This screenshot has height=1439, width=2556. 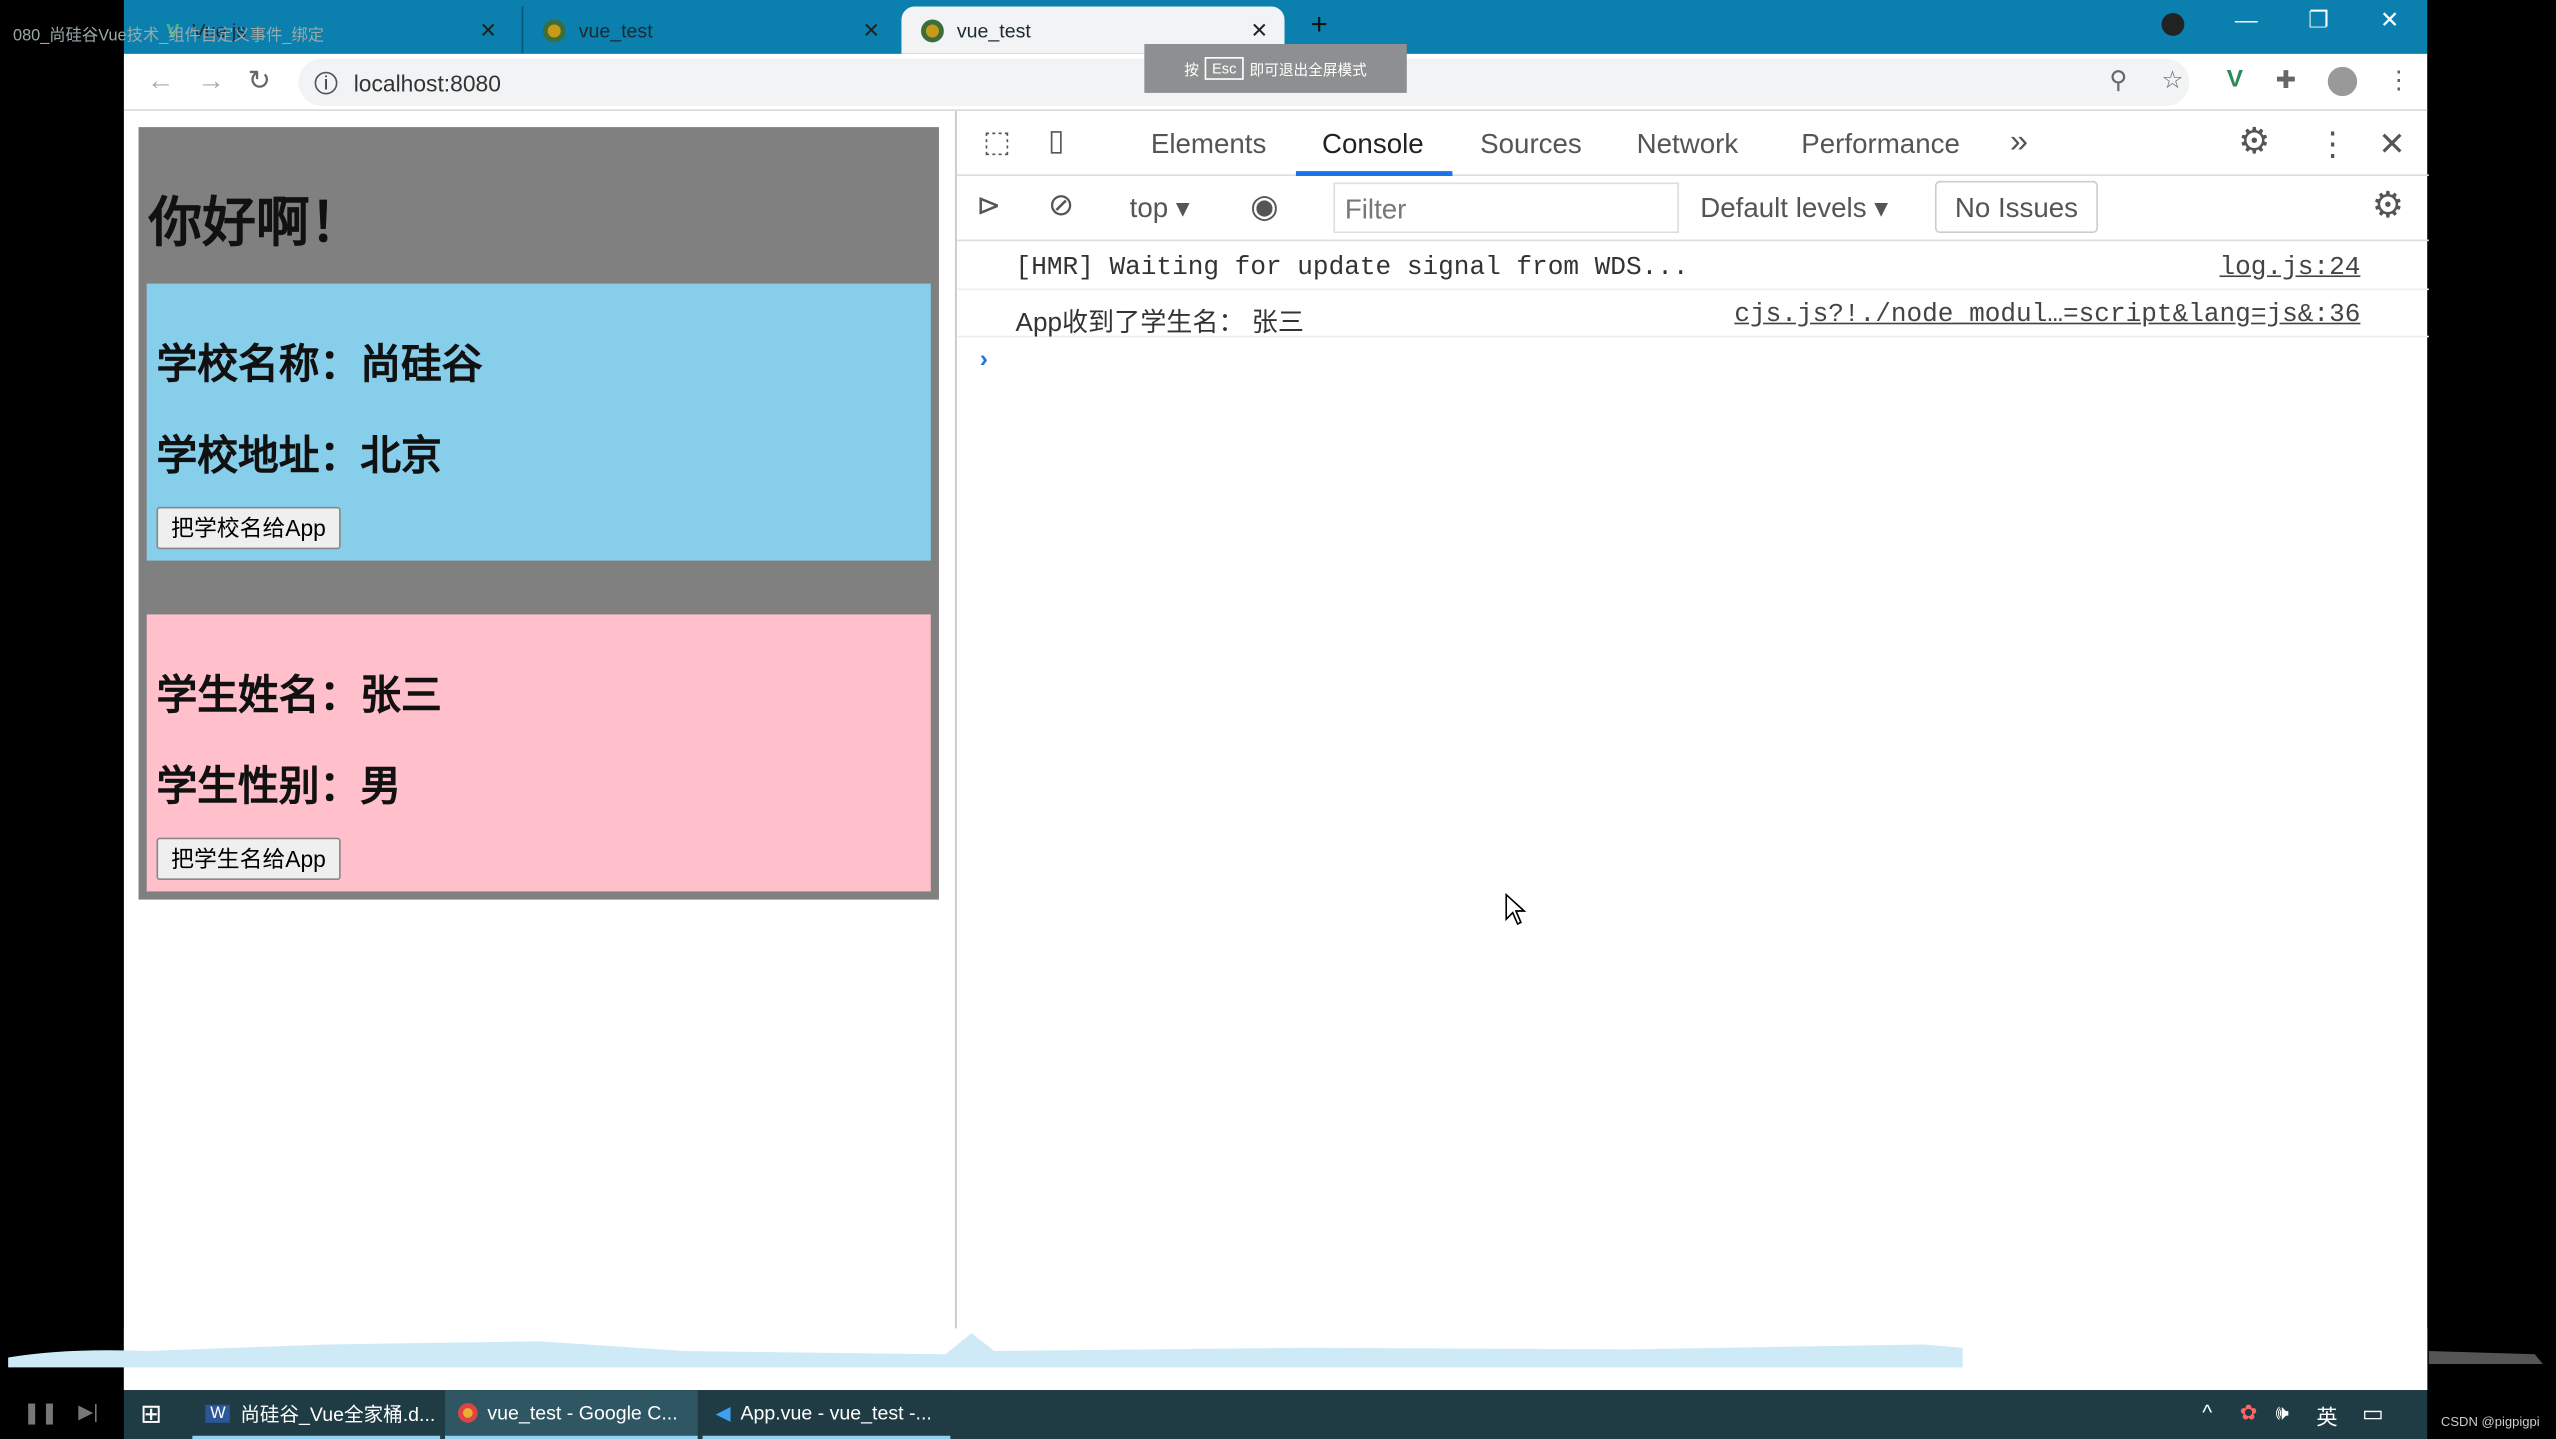 I want to click on new-tab-button: +, so click(x=1319, y=25).